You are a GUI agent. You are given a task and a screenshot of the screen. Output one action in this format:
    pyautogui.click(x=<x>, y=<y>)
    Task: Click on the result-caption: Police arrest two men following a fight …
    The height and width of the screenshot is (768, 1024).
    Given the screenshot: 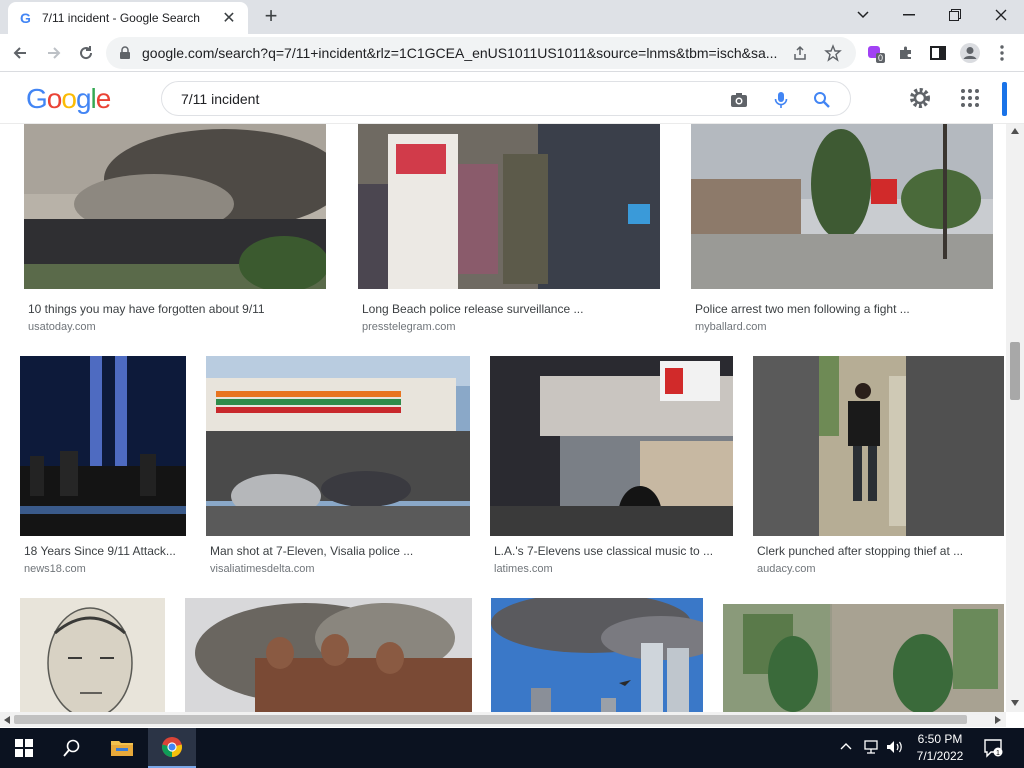 What is the action you would take?
    pyautogui.click(x=802, y=309)
    